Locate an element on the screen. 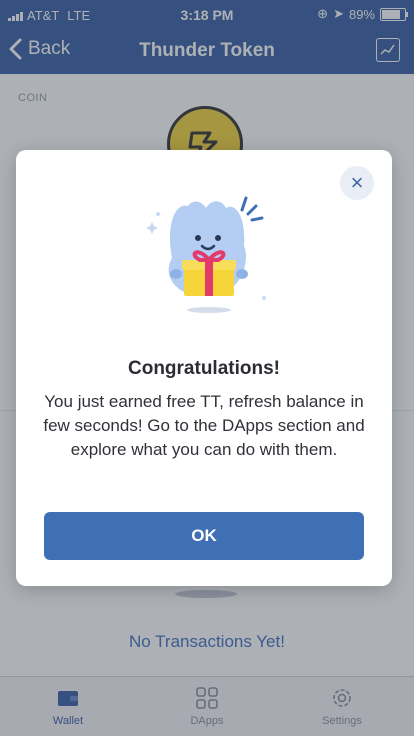 Image resolution: width=414 pixels, height=736 pixels. ok-button: OK is located at coordinates (204, 536).